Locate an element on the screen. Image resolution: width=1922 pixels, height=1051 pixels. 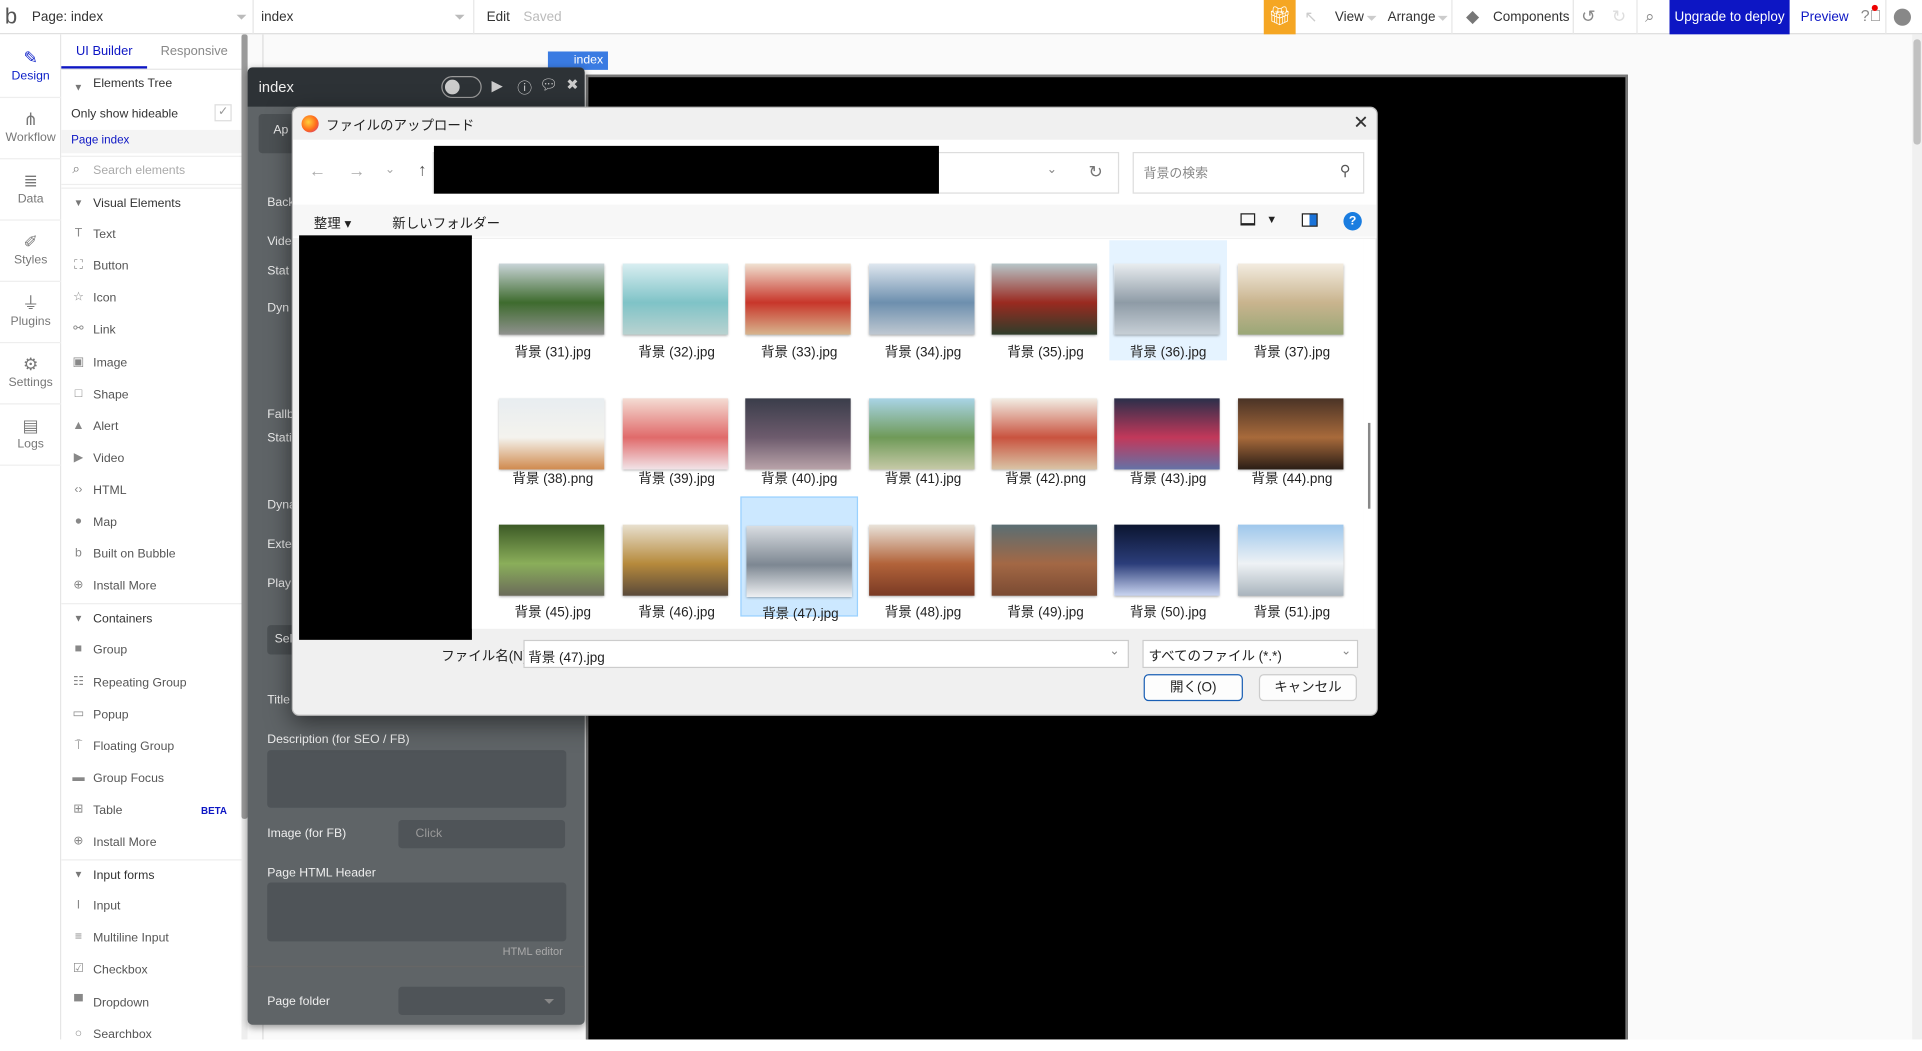
canvas-scrollbar is located at coordinates (1917, 537).